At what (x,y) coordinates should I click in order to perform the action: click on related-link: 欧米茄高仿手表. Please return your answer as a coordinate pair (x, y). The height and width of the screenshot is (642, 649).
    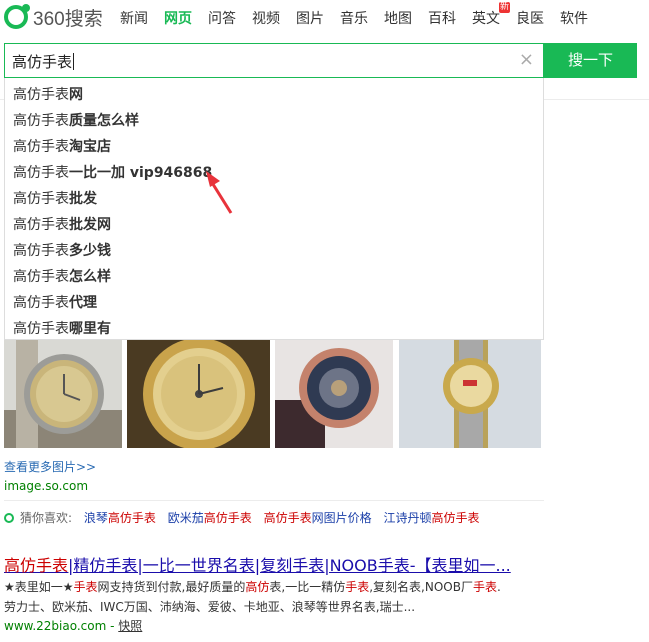
    Looking at the image, I should click on (210, 518).